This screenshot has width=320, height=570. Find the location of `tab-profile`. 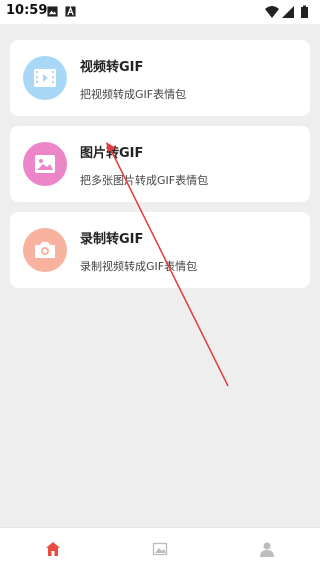

tab-profile is located at coordinates (267, 549).